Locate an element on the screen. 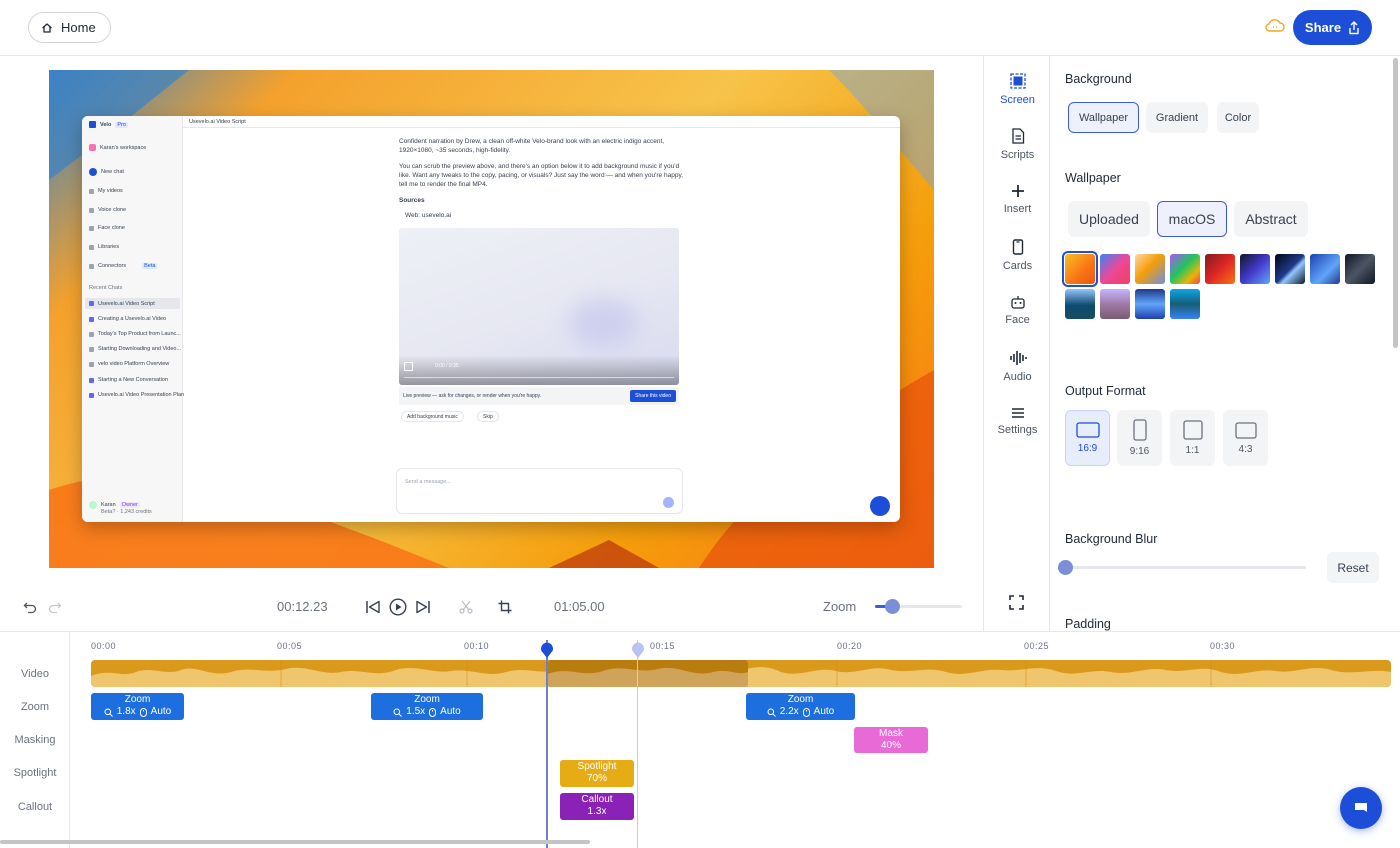 The image size is (1400, 848). crop-icon is located at coordinates (505, 607).